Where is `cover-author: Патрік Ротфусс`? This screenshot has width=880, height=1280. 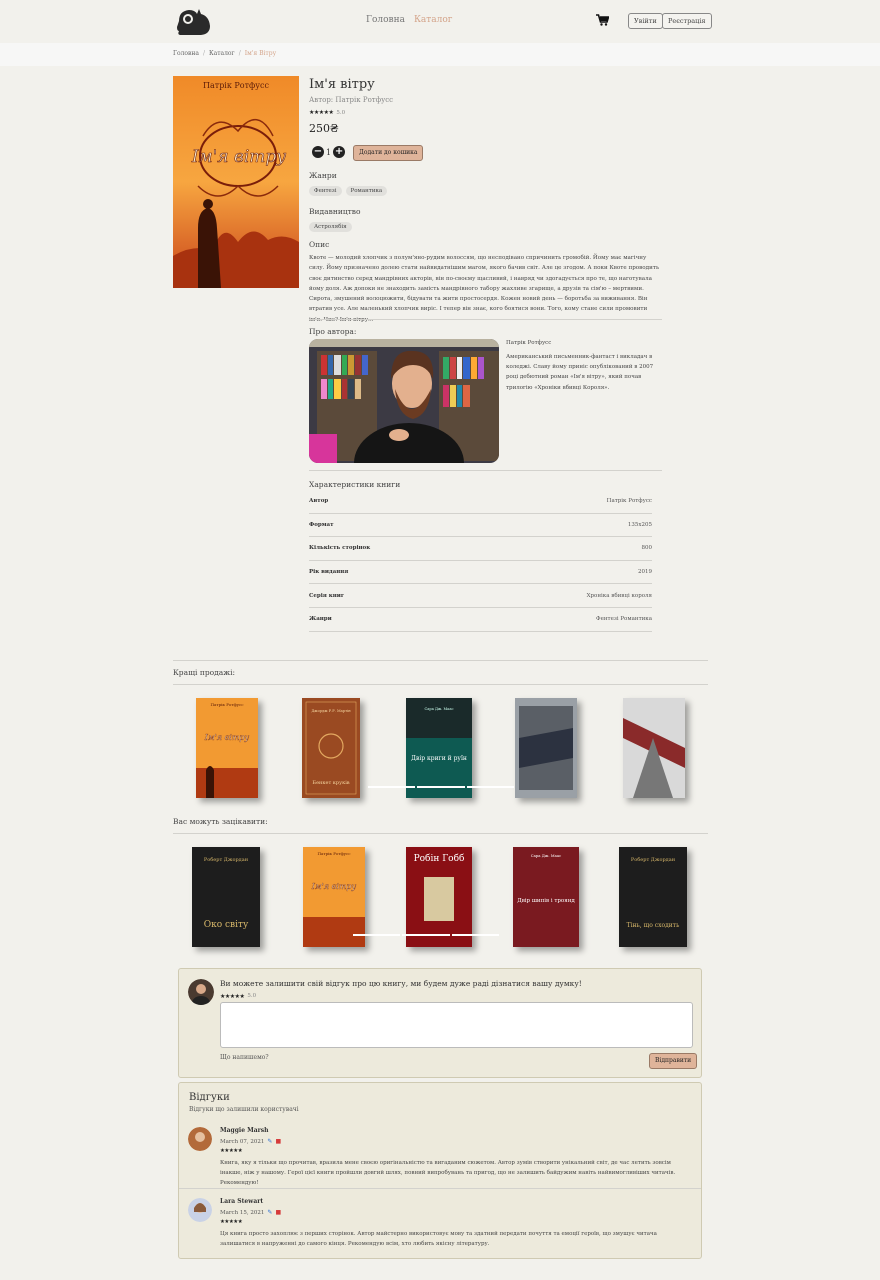 cover-author: Патрік Ротфусс is located at coordinates (236, 85).